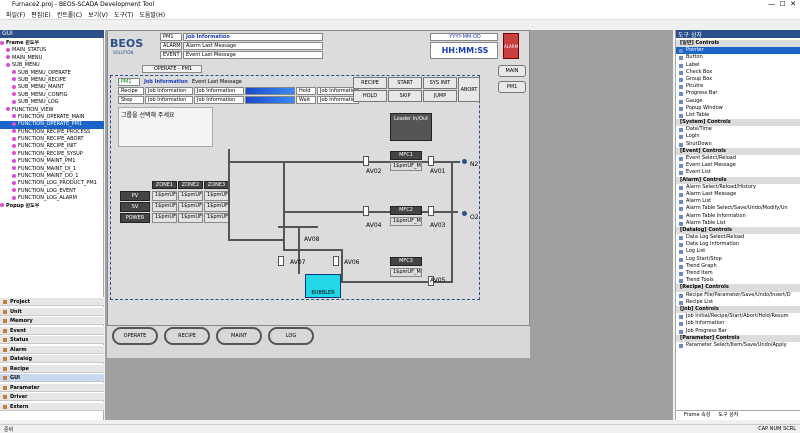 The height and width of the screenshot is (433, 800). I want to click on toolbox-tab: 도구 상자, so click(728, 415).